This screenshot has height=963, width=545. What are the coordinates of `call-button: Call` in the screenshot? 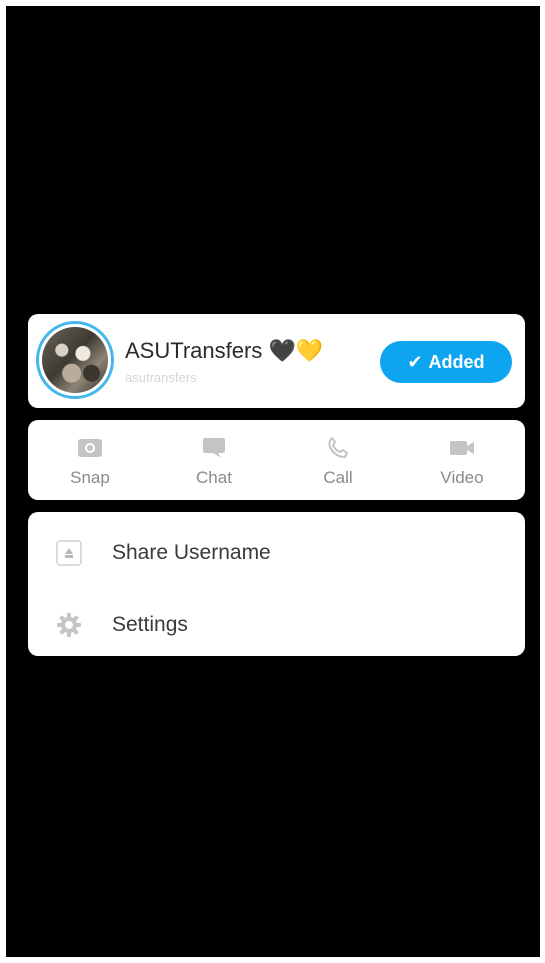 It's located at (338, 460).